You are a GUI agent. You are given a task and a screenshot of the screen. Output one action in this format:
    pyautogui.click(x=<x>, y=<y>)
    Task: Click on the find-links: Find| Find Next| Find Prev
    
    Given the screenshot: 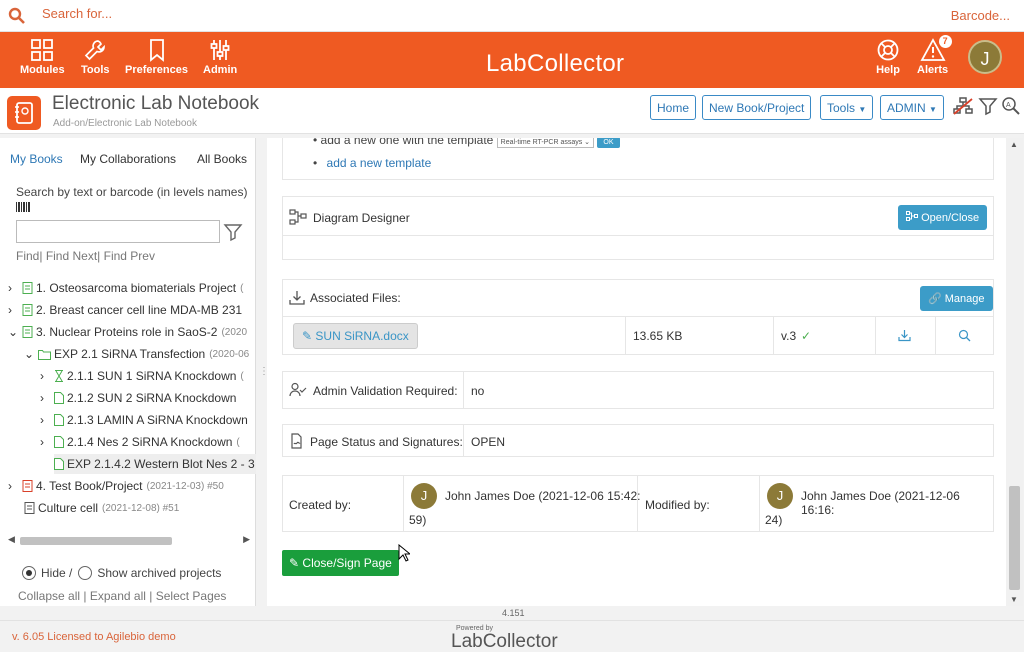 What is the action you would take?
    pyautogui.click(x=85, y=256)
    